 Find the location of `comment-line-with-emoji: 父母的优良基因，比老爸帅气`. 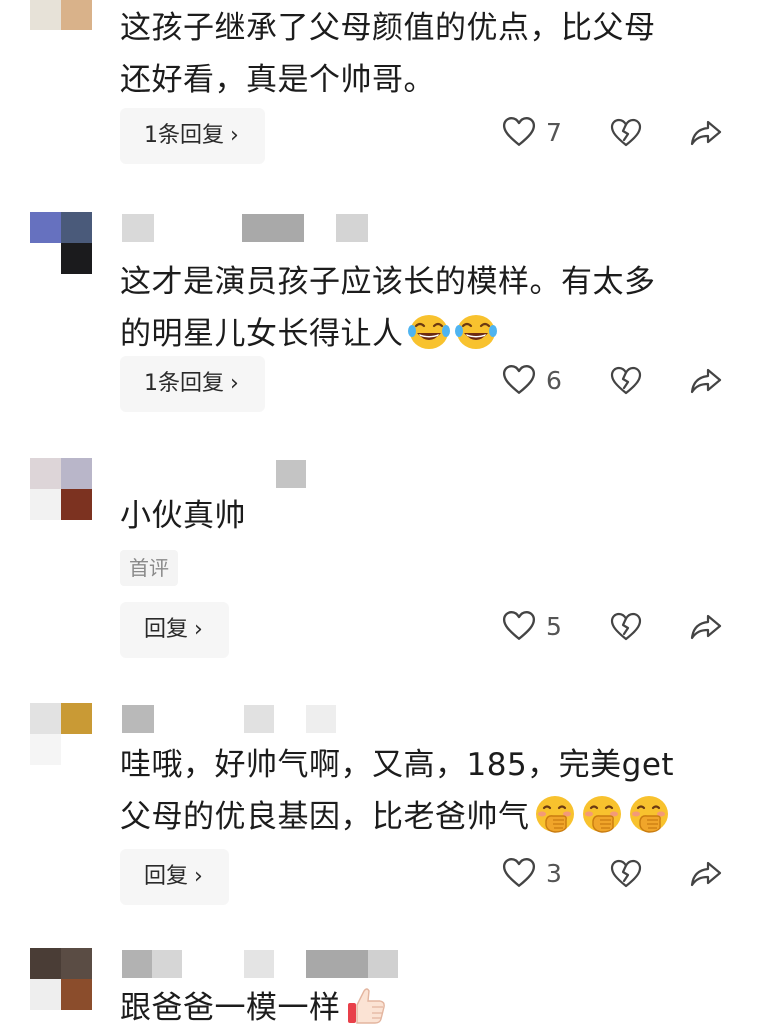

comment-line-with-emoji: 父母的优良基因，比老爸帅气 is located at coordinates (419, 817).